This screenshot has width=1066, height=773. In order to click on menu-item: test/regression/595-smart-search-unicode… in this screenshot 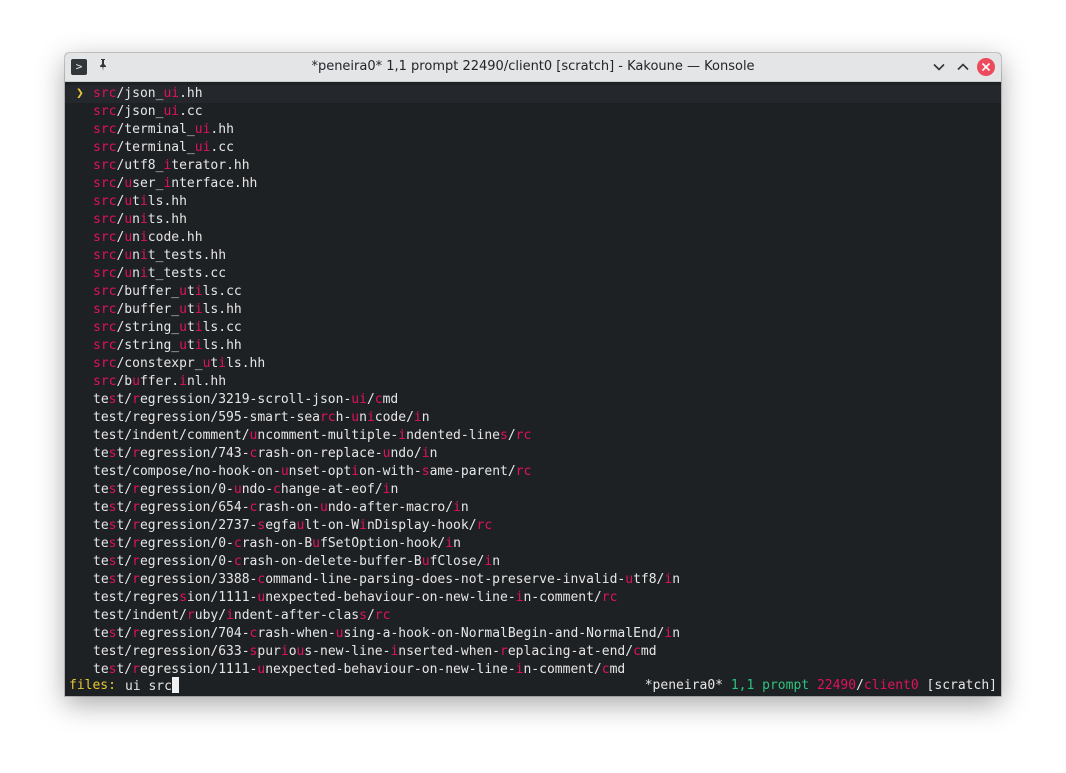, I will do `click(533, 418)`.